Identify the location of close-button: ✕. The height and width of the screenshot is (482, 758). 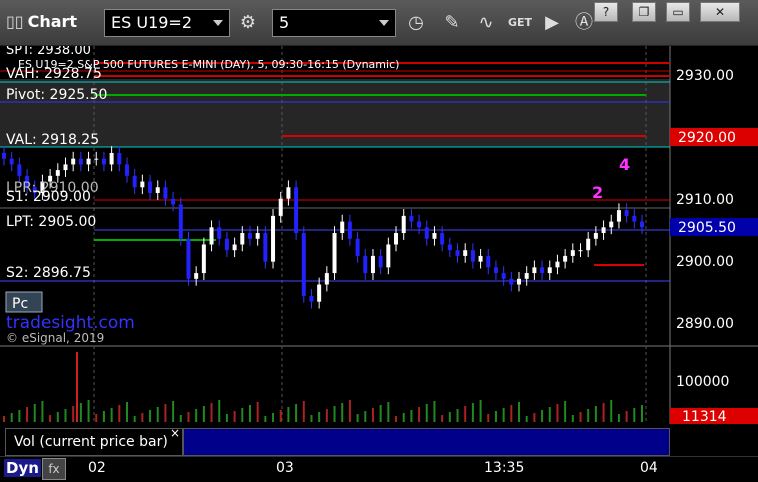
(720, 12).